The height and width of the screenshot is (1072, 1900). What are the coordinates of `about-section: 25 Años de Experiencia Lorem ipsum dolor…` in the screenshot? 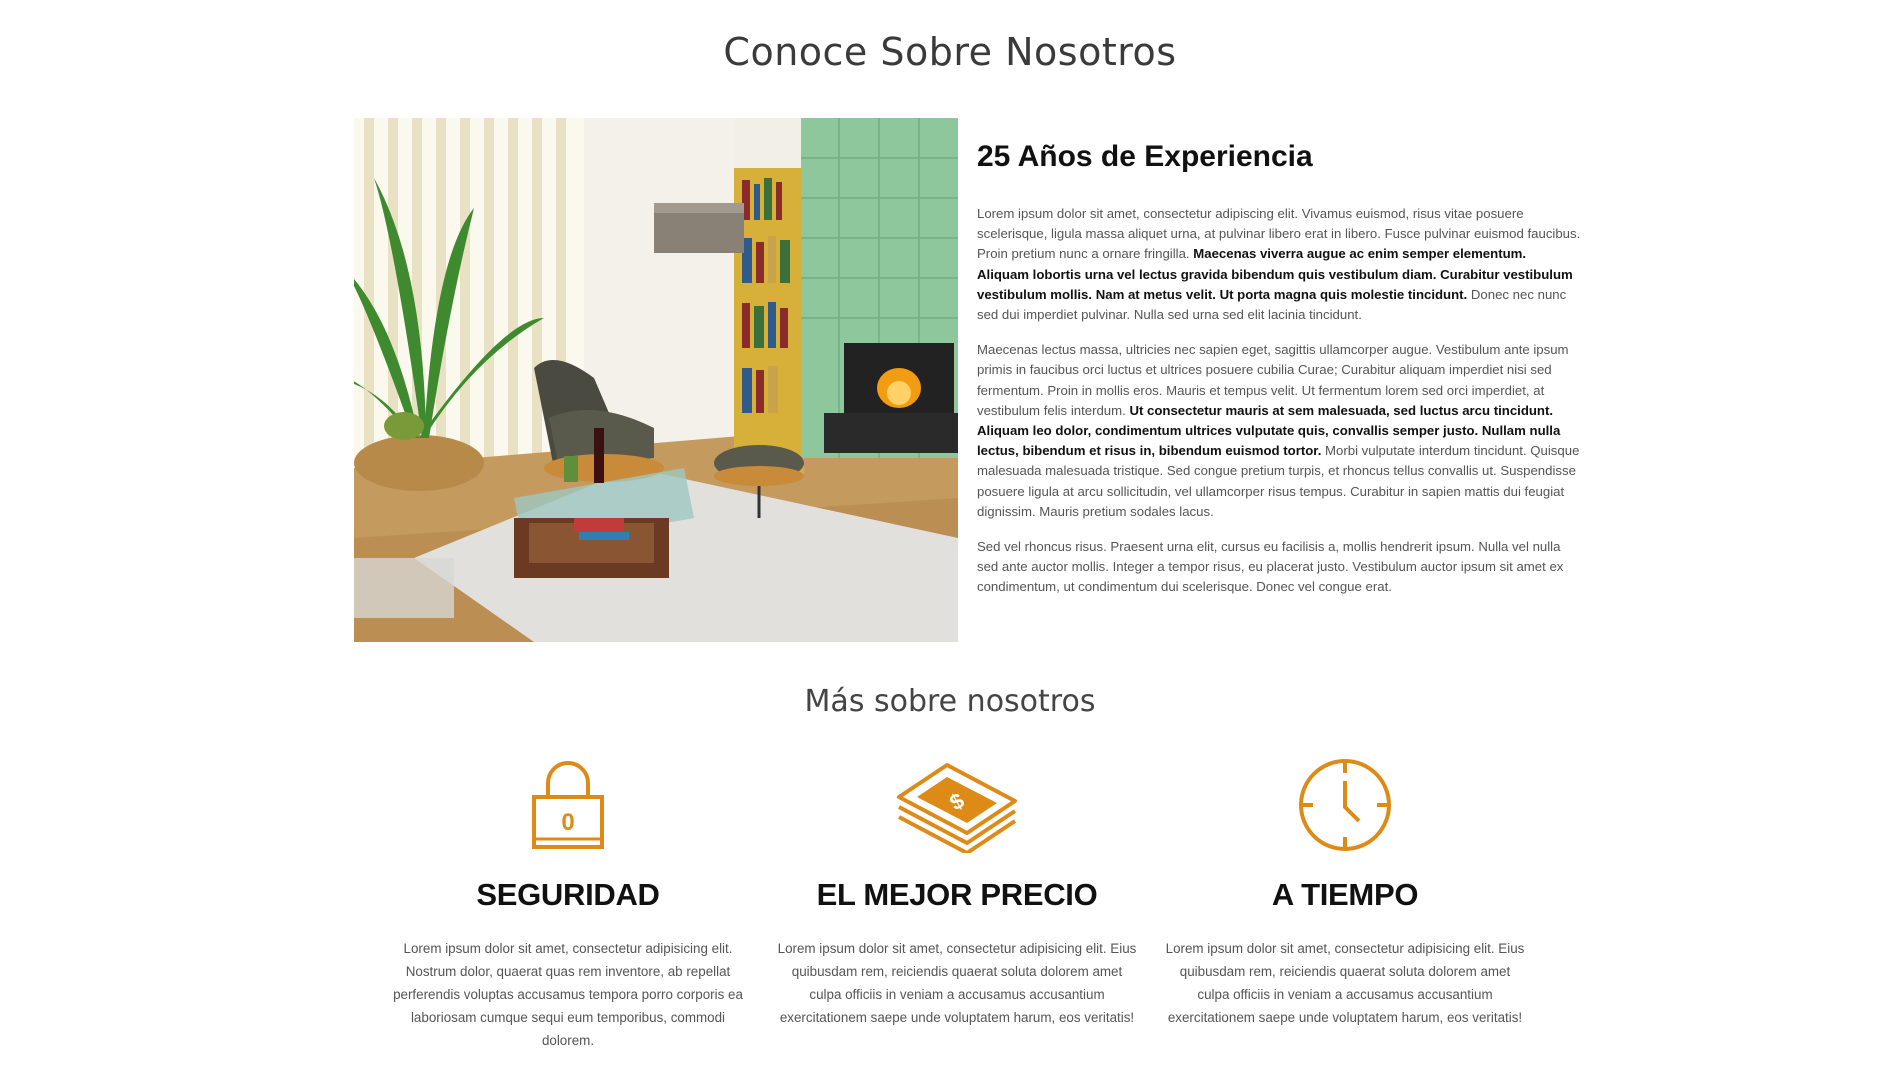 It's located at (1279, 376).